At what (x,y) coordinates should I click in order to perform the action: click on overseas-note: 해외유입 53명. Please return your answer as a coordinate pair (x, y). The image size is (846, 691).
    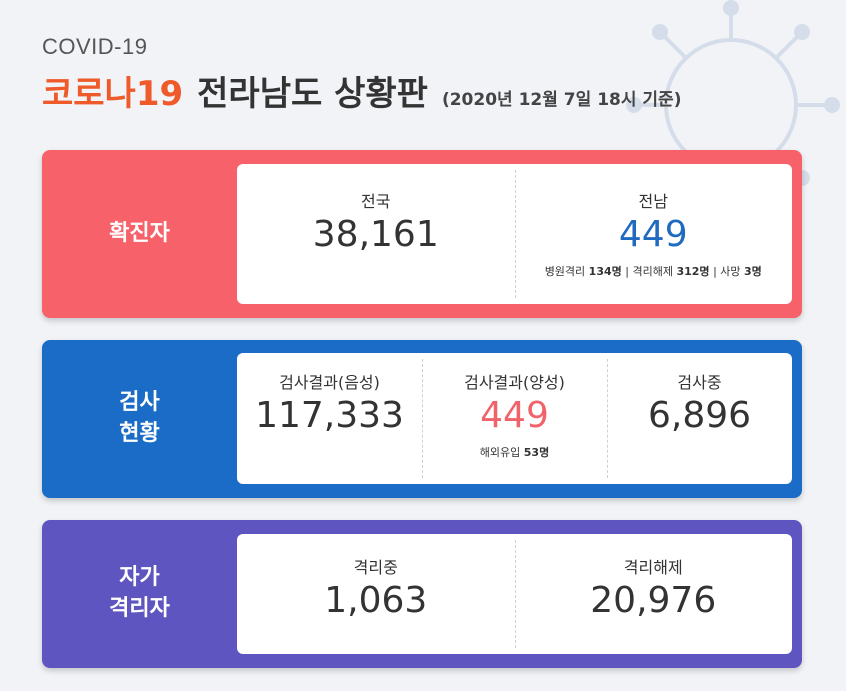
    Looking at the image, I should click on (514, 452).